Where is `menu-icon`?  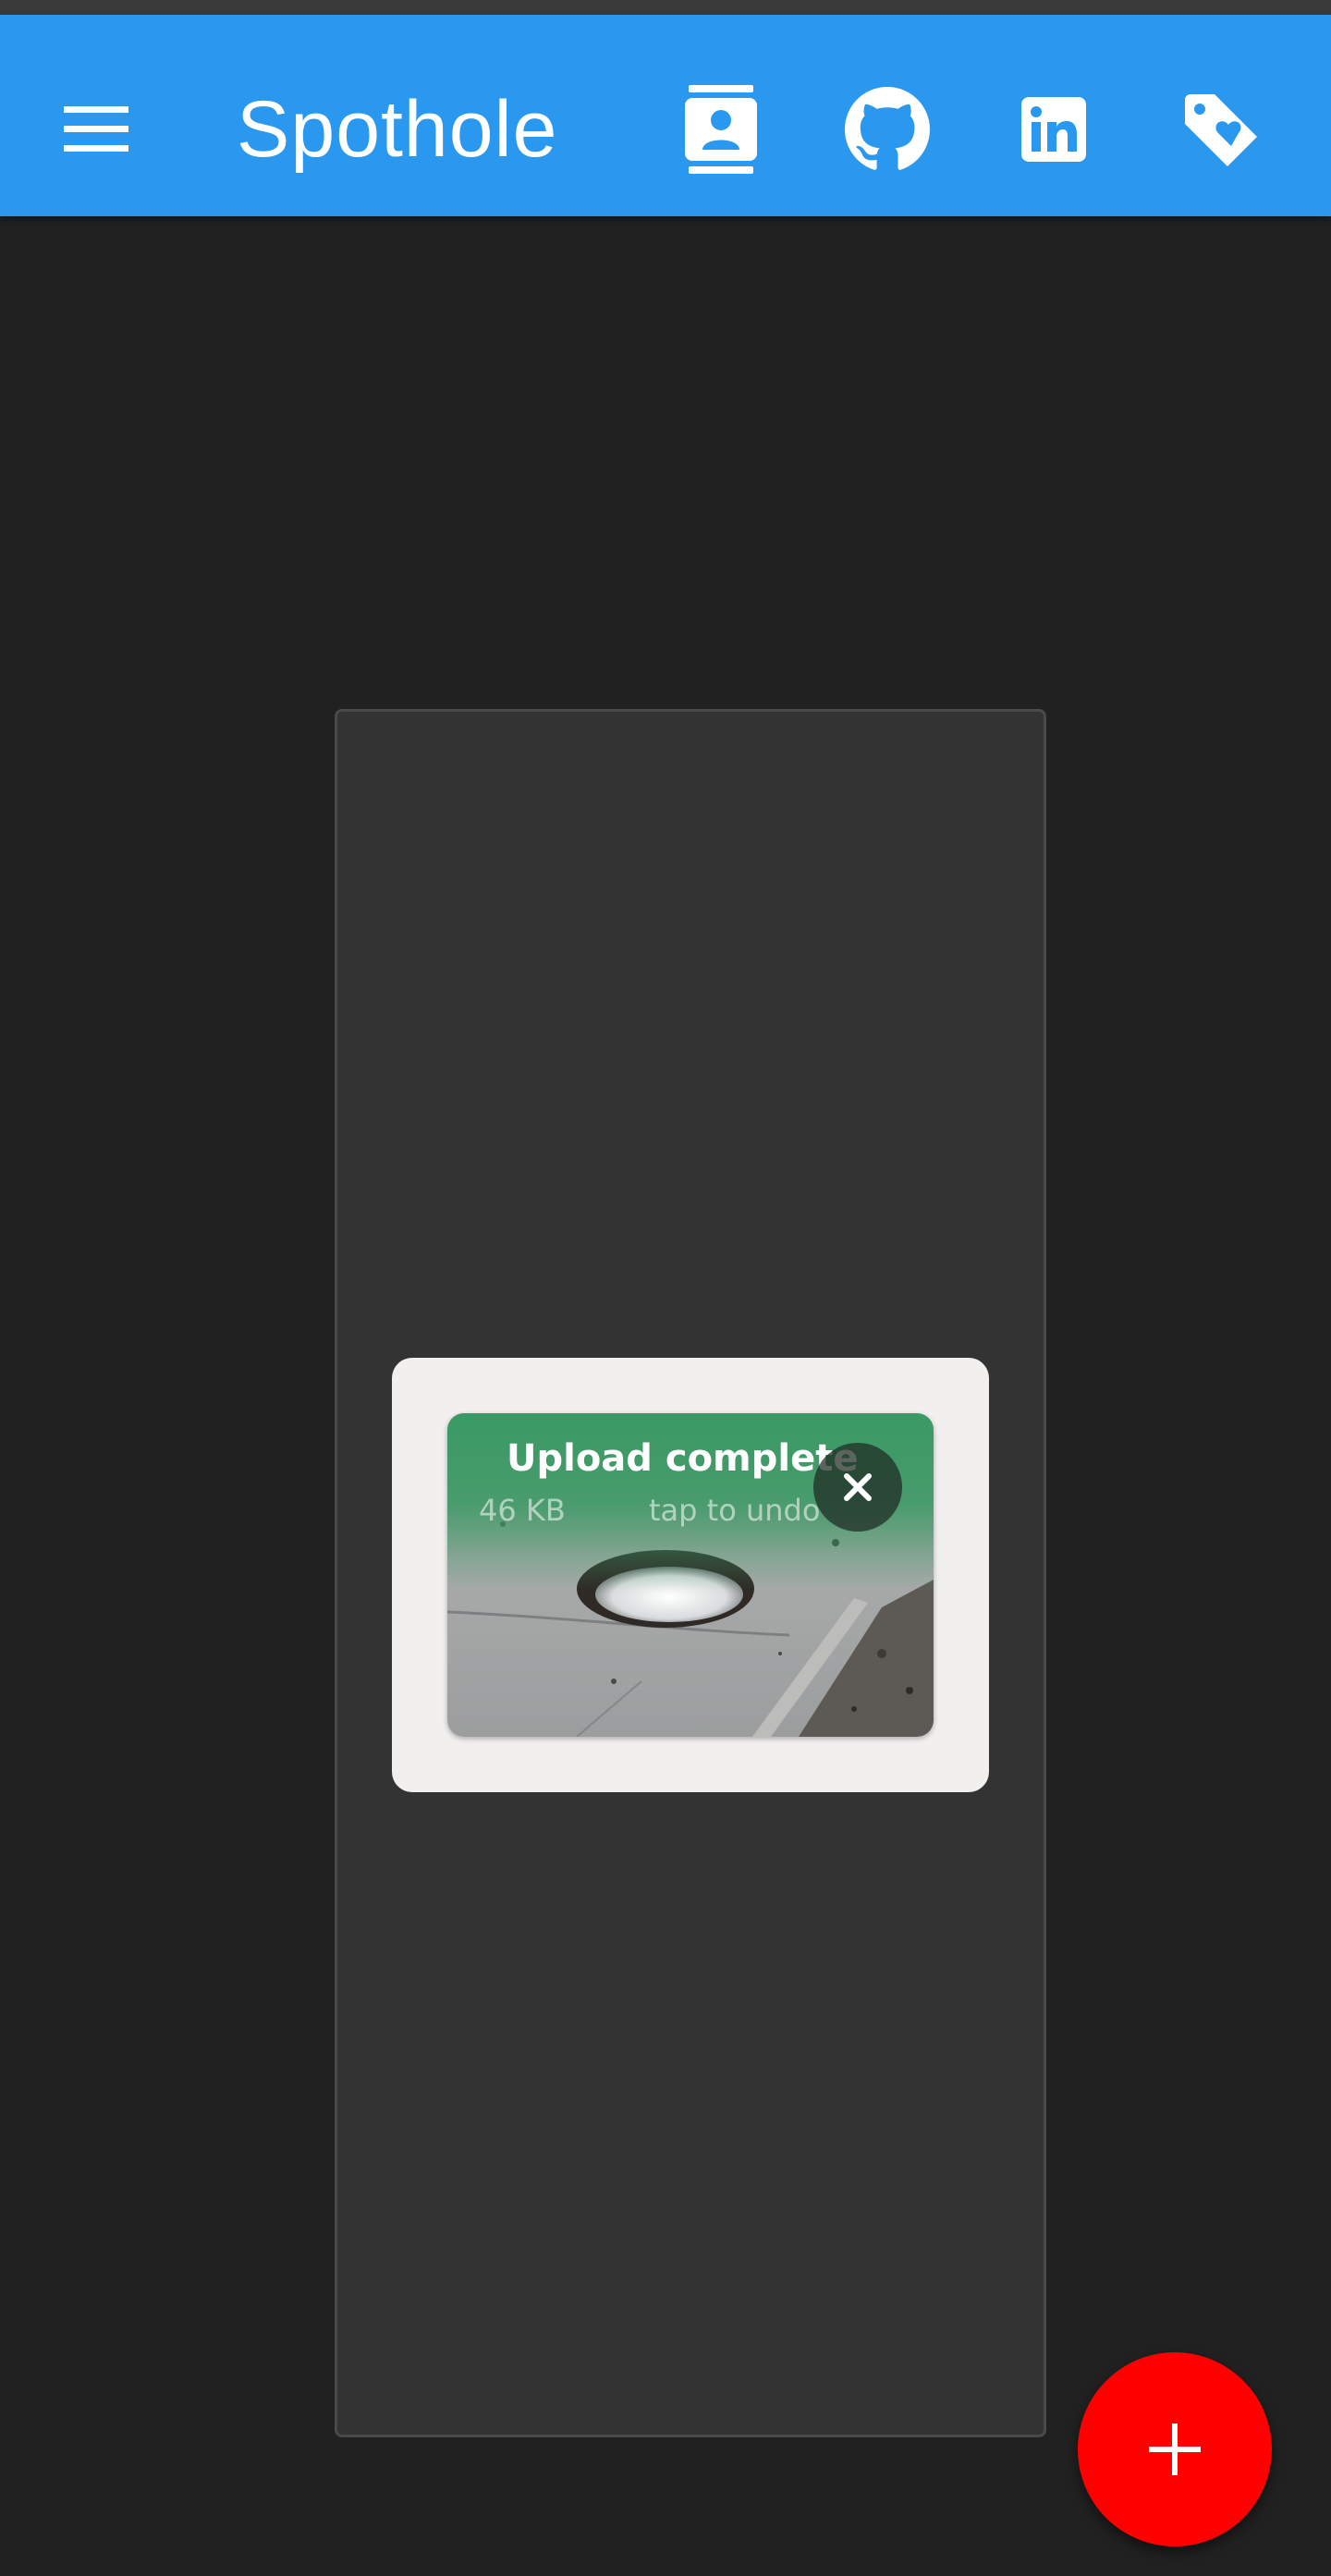
menu-icon is located at coordinates (96, 129).